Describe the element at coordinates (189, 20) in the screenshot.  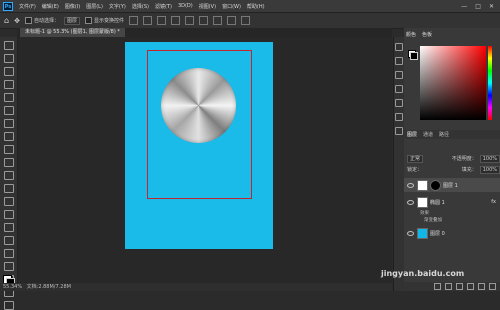
I see `align-middle-icon` at that location.